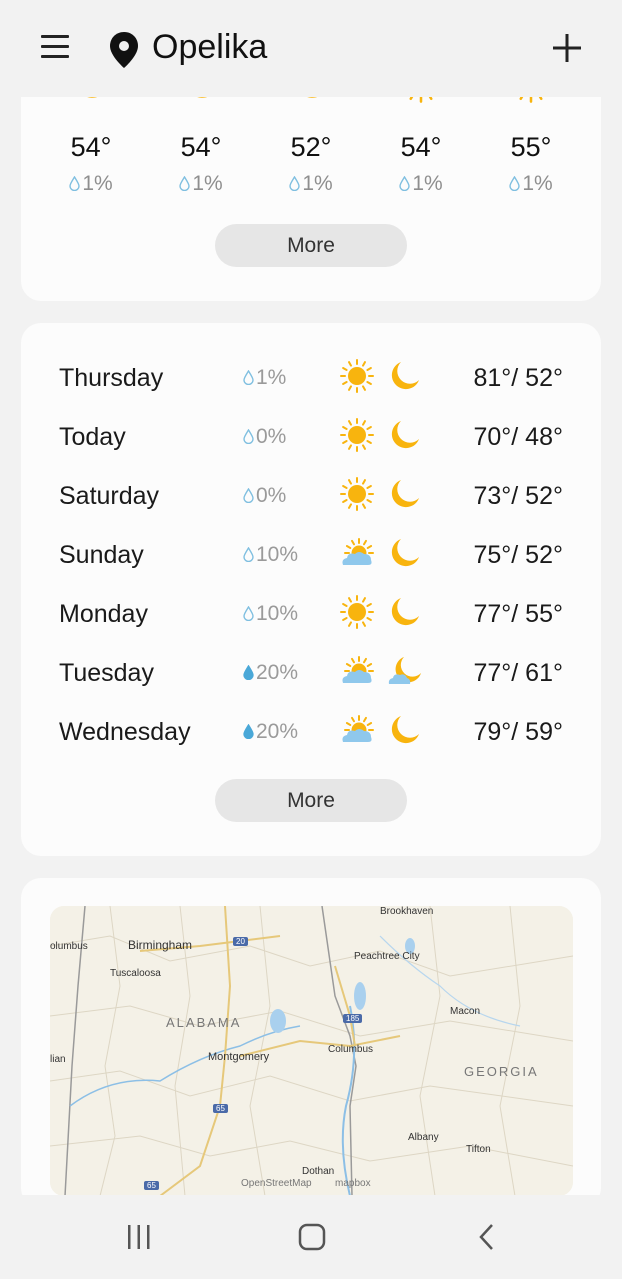  What do you see at coordinates (276, 1183) in the screenshot?
I see `map-attribution-osm: OpenStreetMap` at bounding box center [276, 1183].